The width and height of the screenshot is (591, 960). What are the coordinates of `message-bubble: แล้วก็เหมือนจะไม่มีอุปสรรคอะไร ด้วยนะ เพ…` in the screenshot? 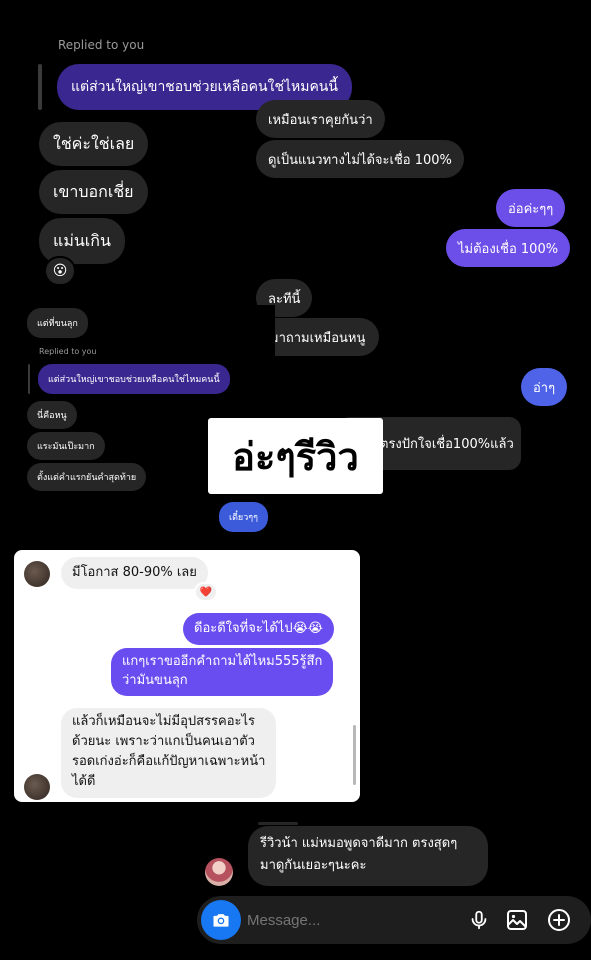 It's located at (169, 753).